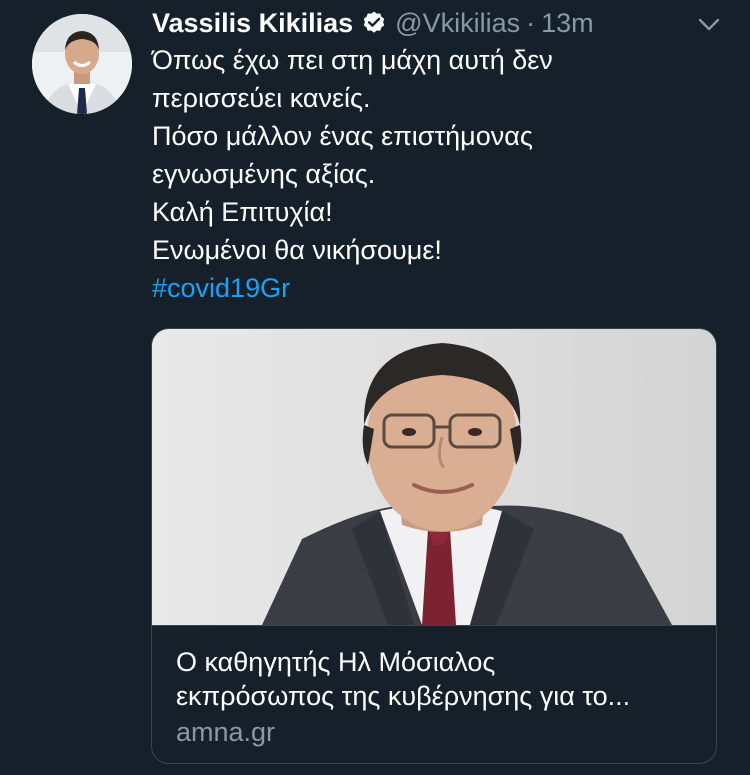 The width and height of the screenshot is (750, 775). Describe the element at coordinates (352, 60) in the screenshot. I see `tweet-text-line: Όπως έχω πει στη μάχη αυτή δεν` at that location.